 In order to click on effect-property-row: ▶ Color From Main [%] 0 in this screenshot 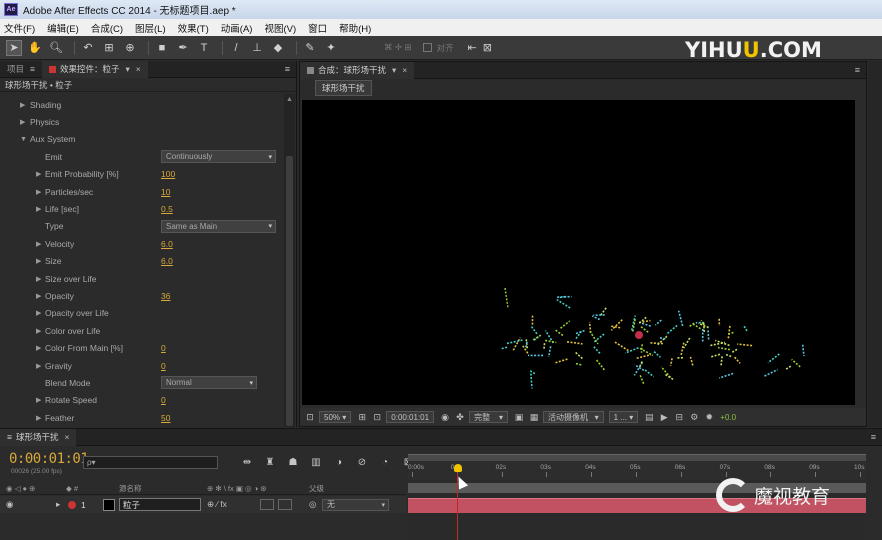, I will do `click(141, 348)`.